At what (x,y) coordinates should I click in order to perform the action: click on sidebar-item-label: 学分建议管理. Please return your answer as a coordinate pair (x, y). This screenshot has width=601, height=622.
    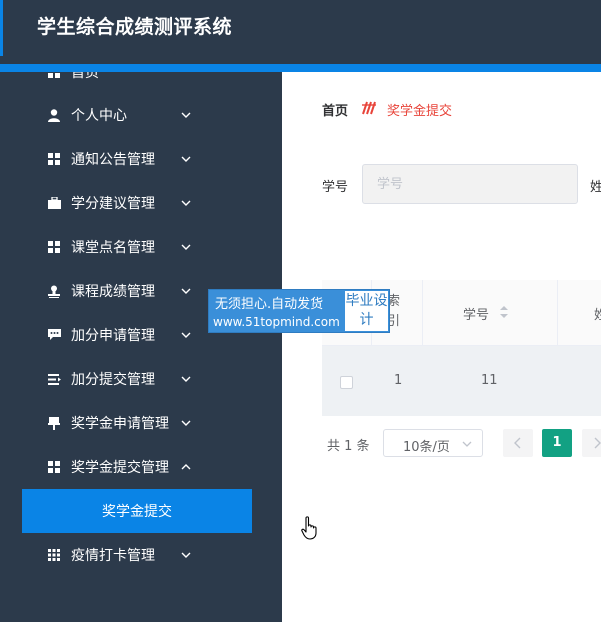
    Looking at the image, I should click on (113, 204).